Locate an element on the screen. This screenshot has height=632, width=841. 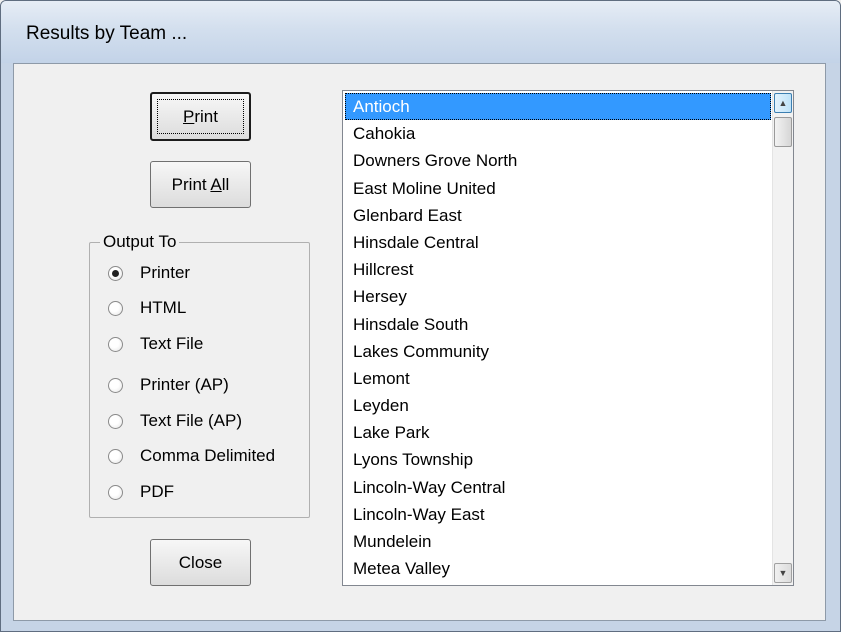
list-item: Antioch is located at coordinates (558, 107).